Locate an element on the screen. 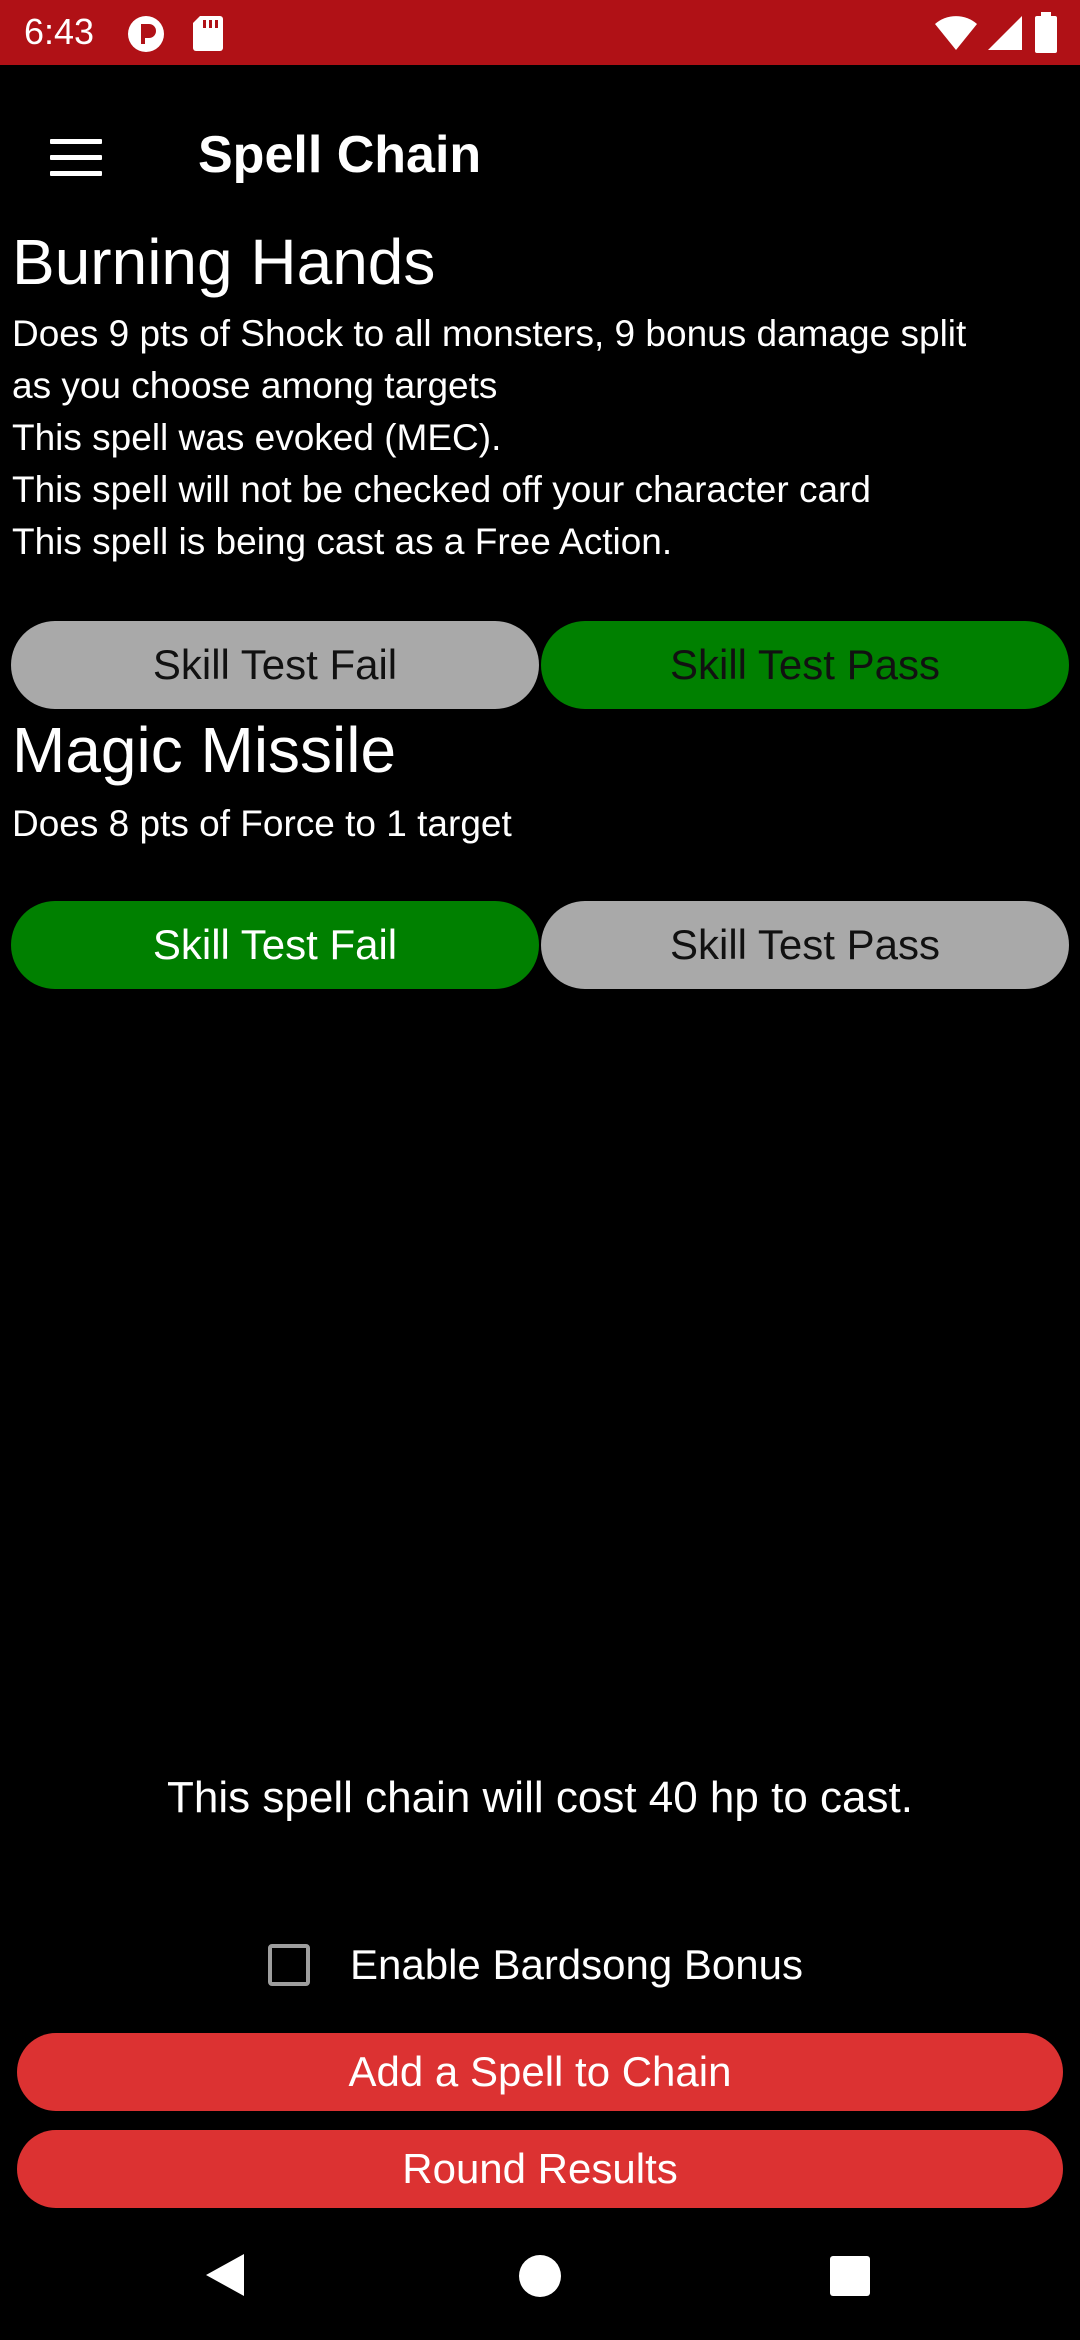 The width and height of the screenshot is (1080, 2340). sd-card-icon is located at coordinates (208, 33).